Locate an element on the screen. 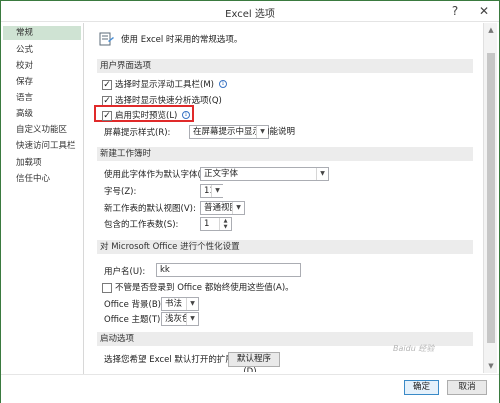  sidebar-item-customize-ribbon: 自定义功能区 is located at coordinates (42, 130).